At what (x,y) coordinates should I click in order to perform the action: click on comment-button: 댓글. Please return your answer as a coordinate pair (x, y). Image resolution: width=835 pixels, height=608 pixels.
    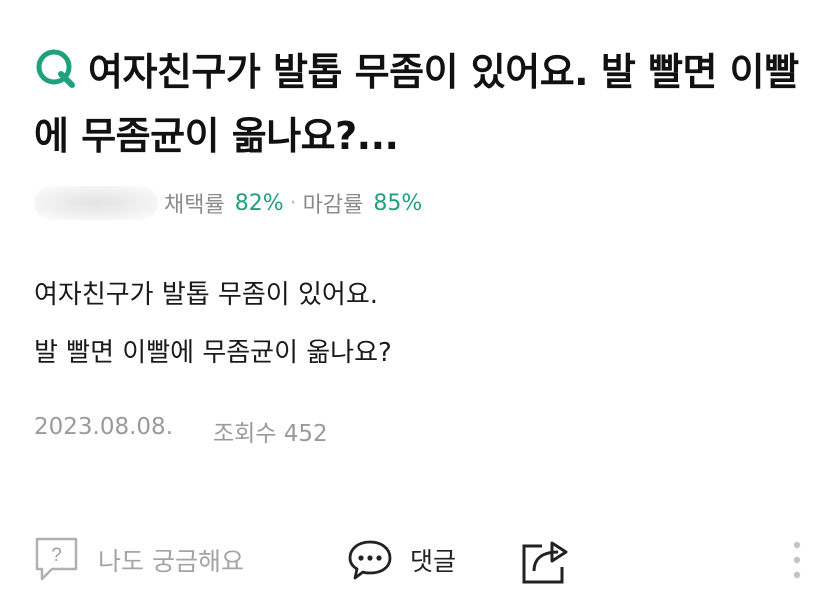
    Looking at the image, I should click on (401, 560).